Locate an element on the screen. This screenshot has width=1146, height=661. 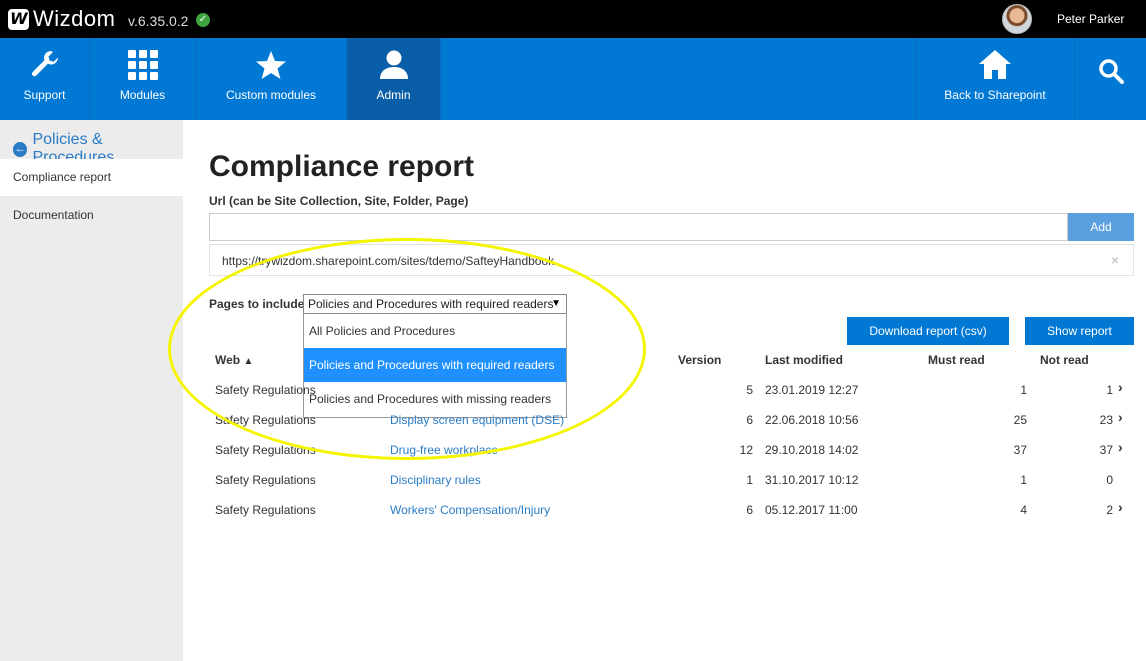
grid-icon is located at coordinates (142, 61).